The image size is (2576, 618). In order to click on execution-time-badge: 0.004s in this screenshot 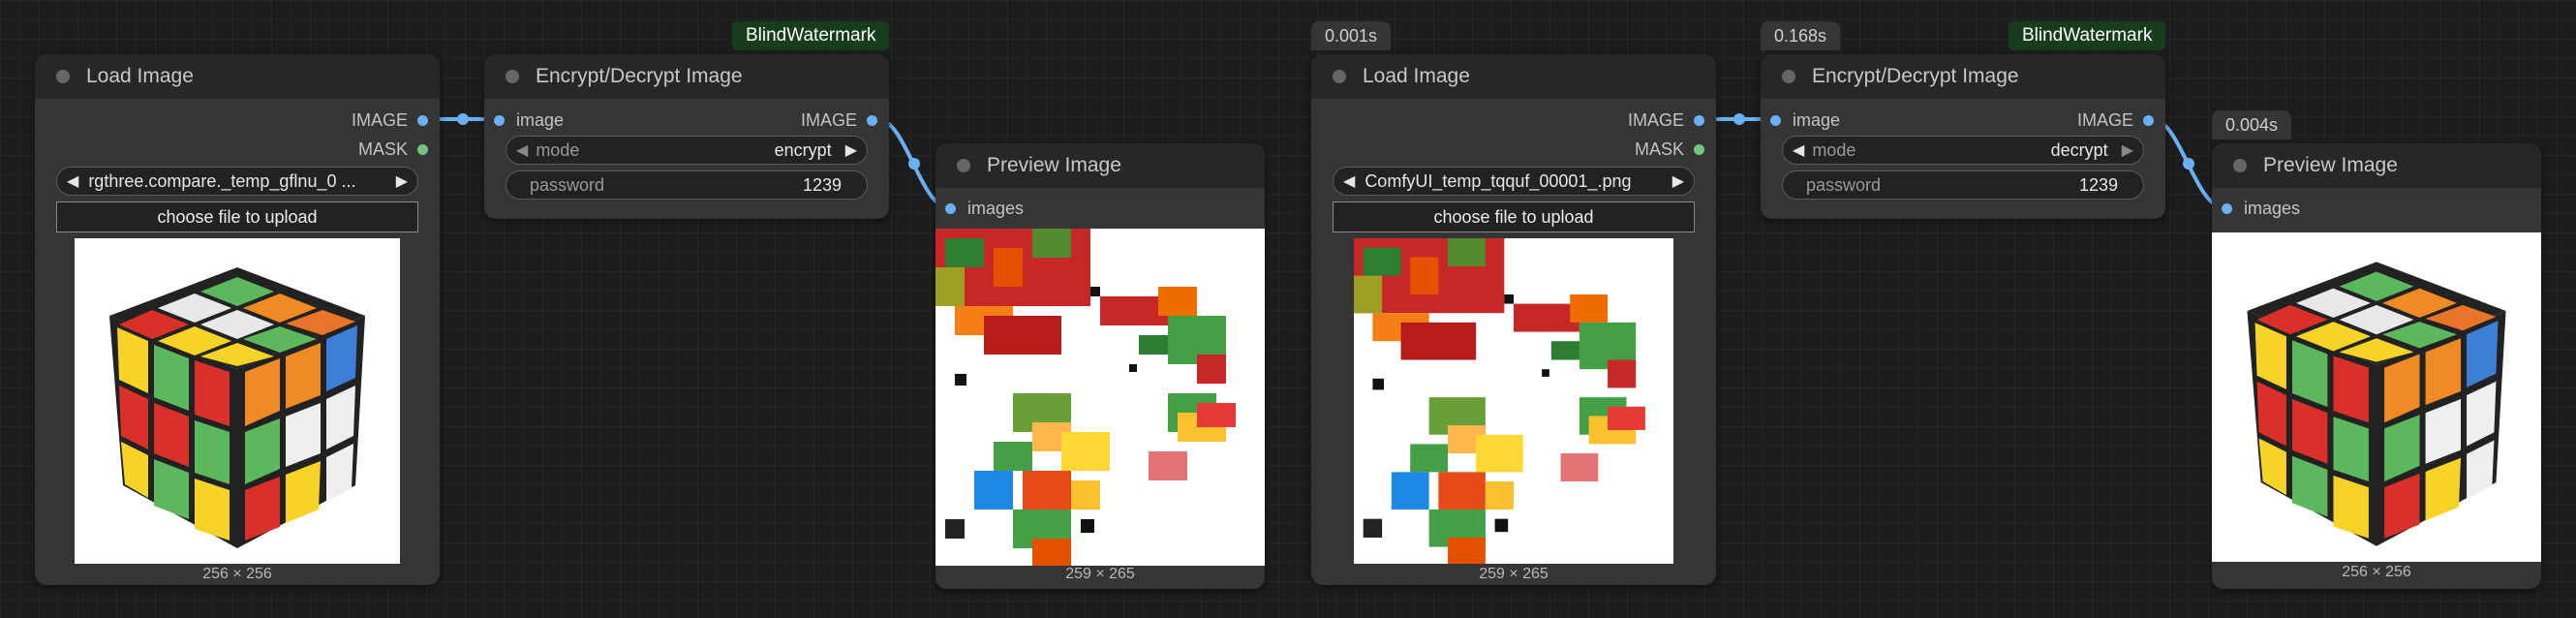, I will do `click(2252, 124)`.